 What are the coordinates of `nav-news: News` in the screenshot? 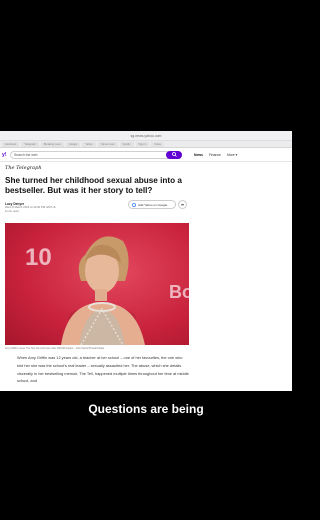 It's located at (198, 155).